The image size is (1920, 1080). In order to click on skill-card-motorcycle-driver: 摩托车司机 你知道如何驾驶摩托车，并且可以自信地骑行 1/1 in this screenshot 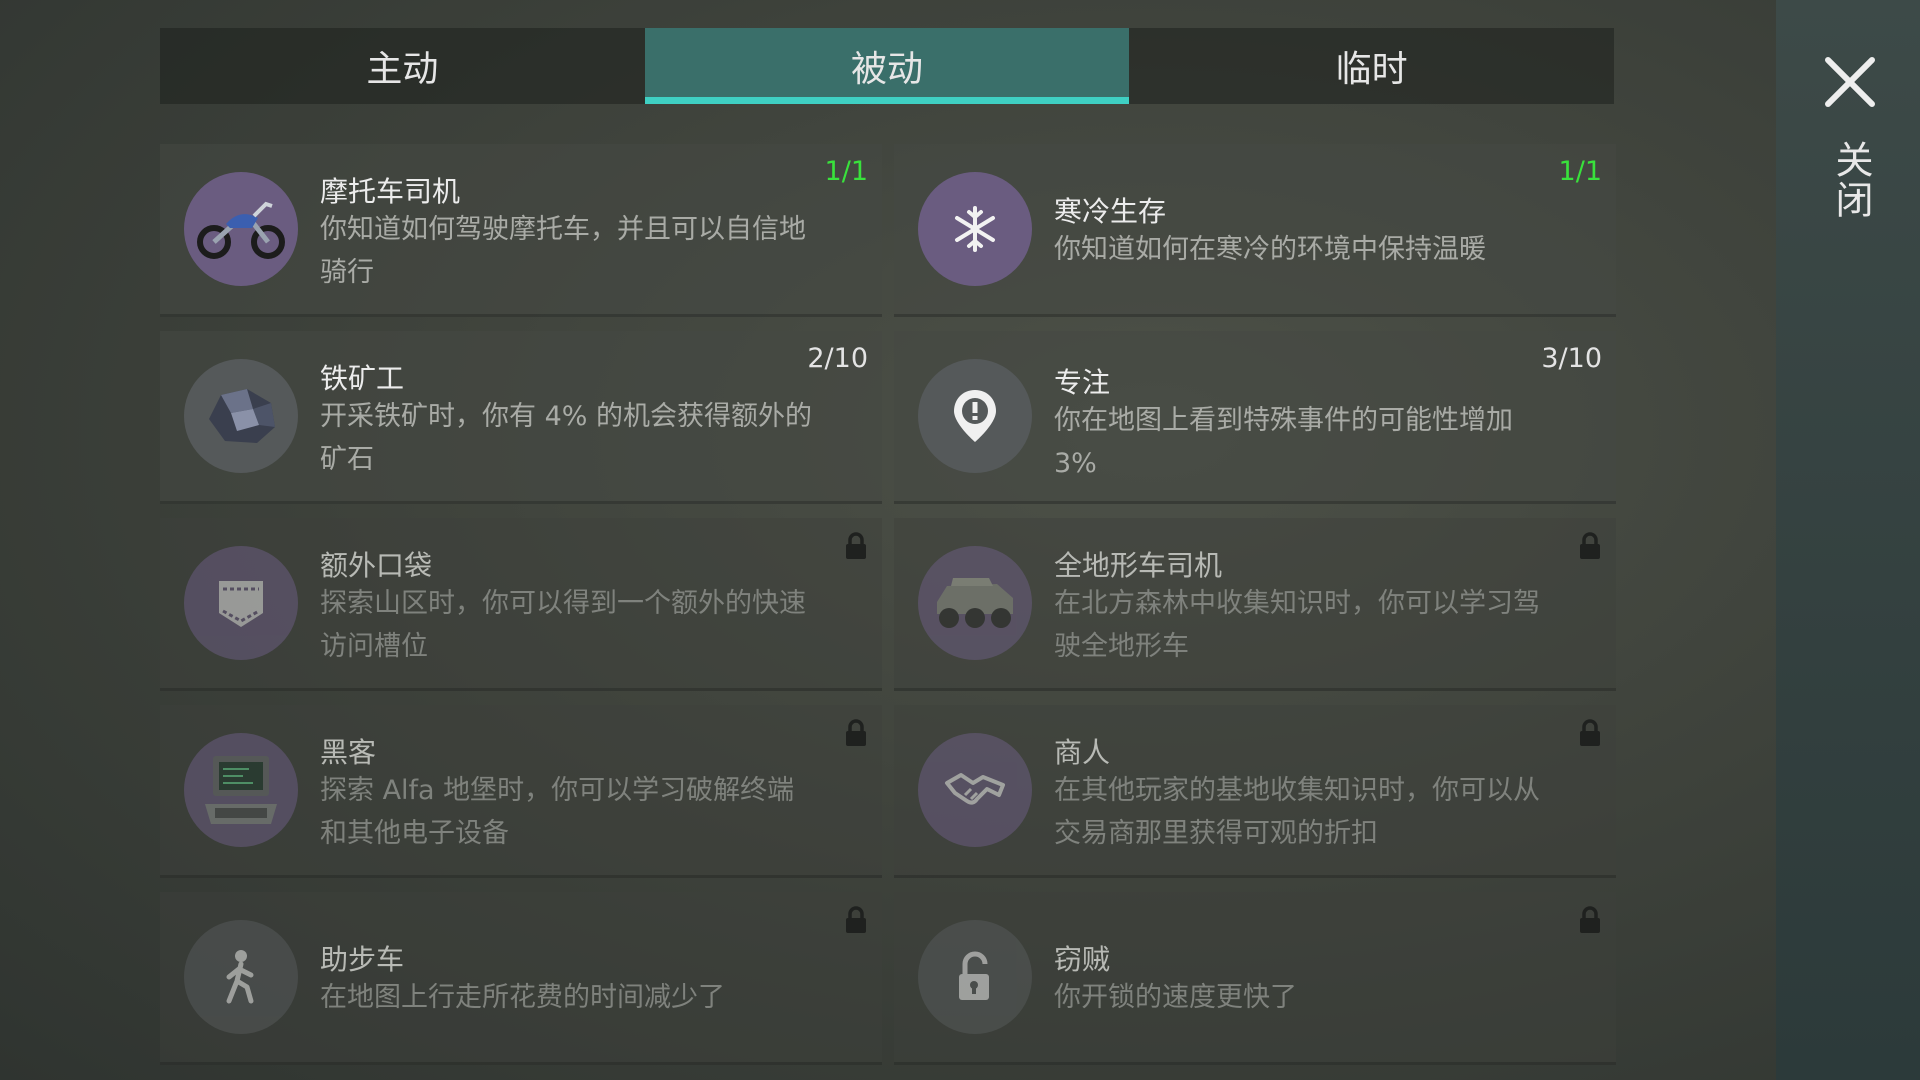, I will do `click(521, 230)`.